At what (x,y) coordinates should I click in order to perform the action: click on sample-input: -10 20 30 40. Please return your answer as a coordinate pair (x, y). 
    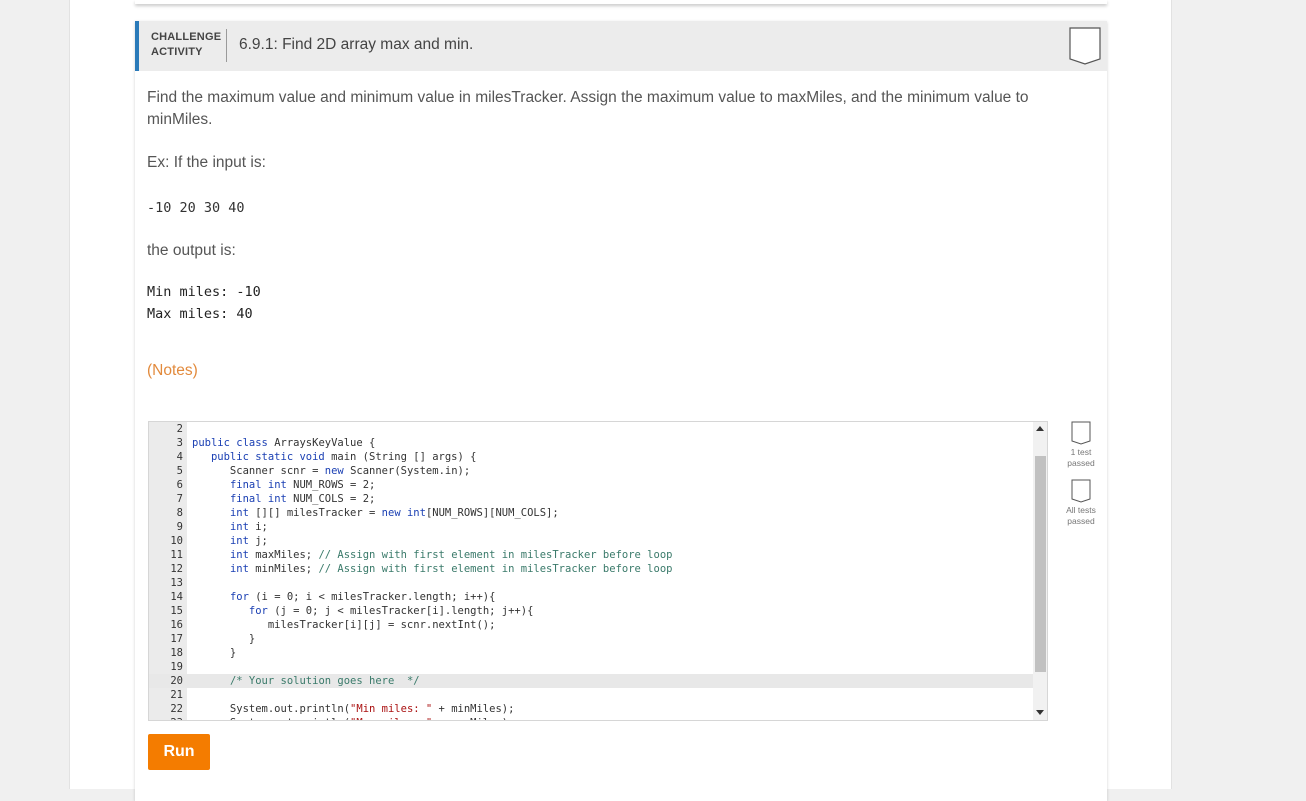
    Looking at the image, I should click on (196, 208).